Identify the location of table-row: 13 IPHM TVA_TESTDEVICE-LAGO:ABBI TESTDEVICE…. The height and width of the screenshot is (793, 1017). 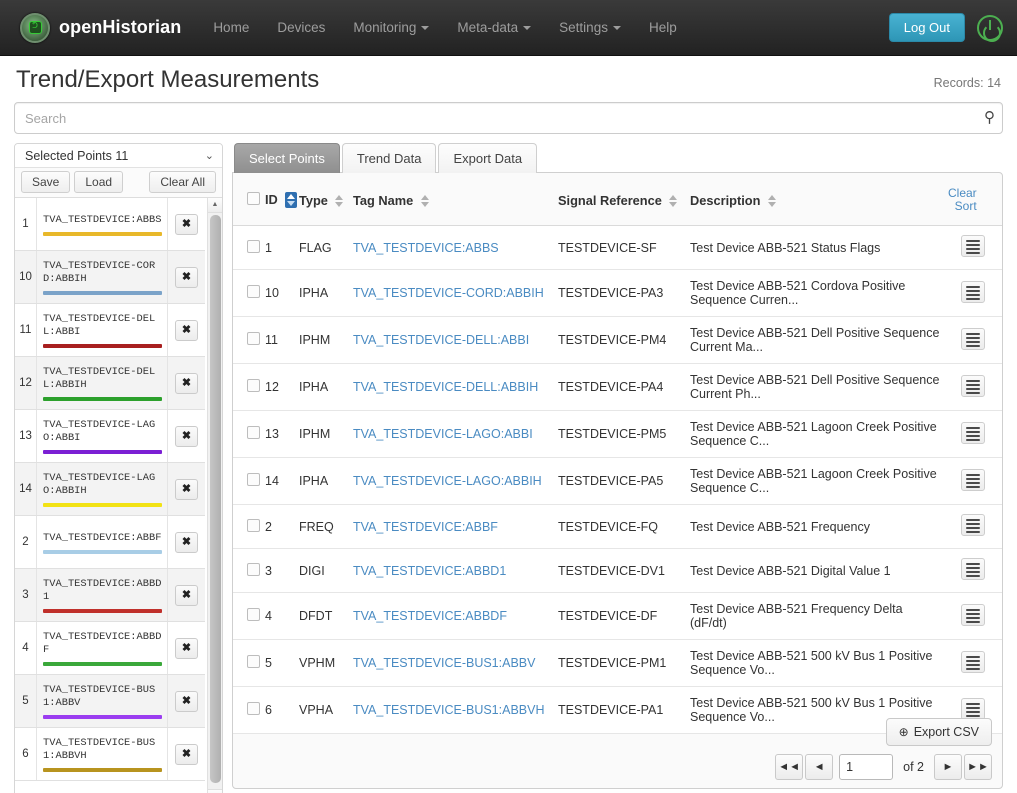
(617, 434).